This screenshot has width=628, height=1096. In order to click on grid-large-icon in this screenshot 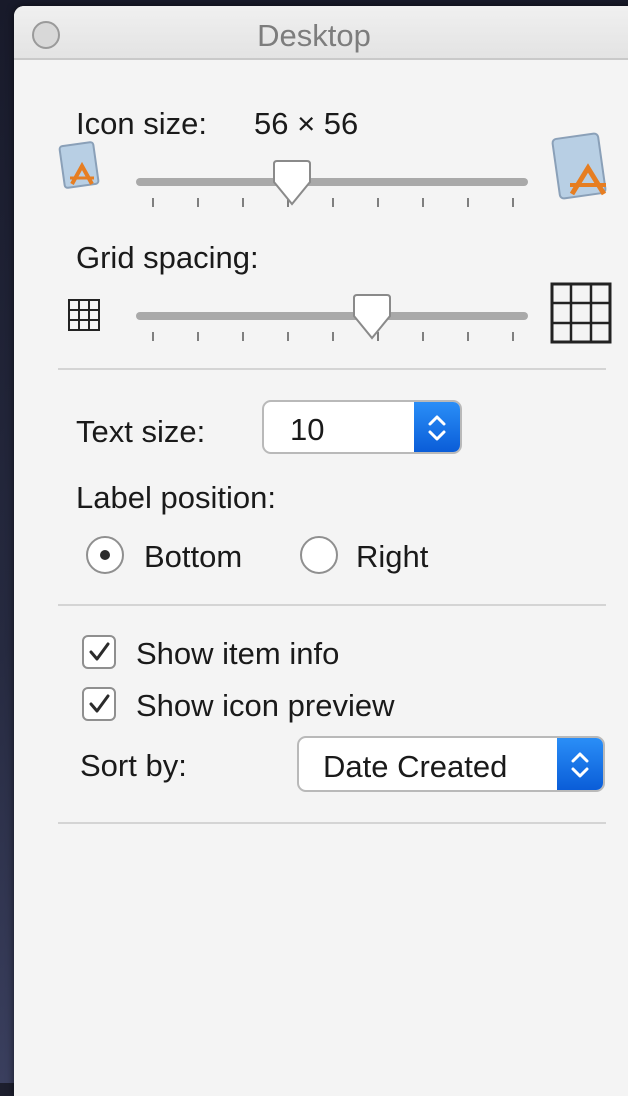, I will do `click(581, 313)`.